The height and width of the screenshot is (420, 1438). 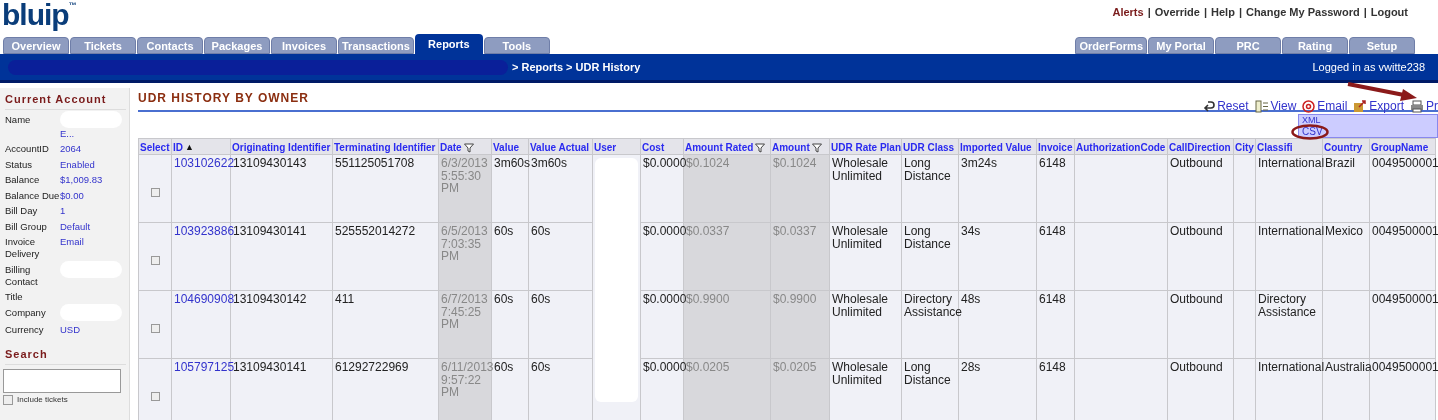 What do you see at coordinates (27, 149) in the screenshot?
I see `field-label: AccountID` at bounding box center [27, 149].